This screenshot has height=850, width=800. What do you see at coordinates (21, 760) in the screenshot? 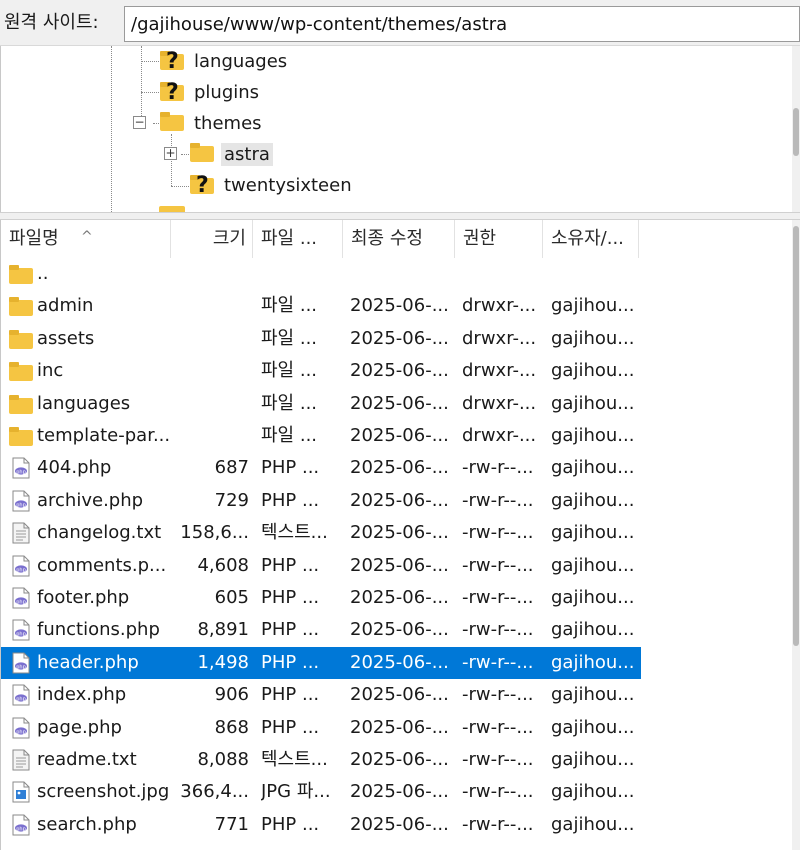
I see `text-file-icon` at bounding box center [21, 760].